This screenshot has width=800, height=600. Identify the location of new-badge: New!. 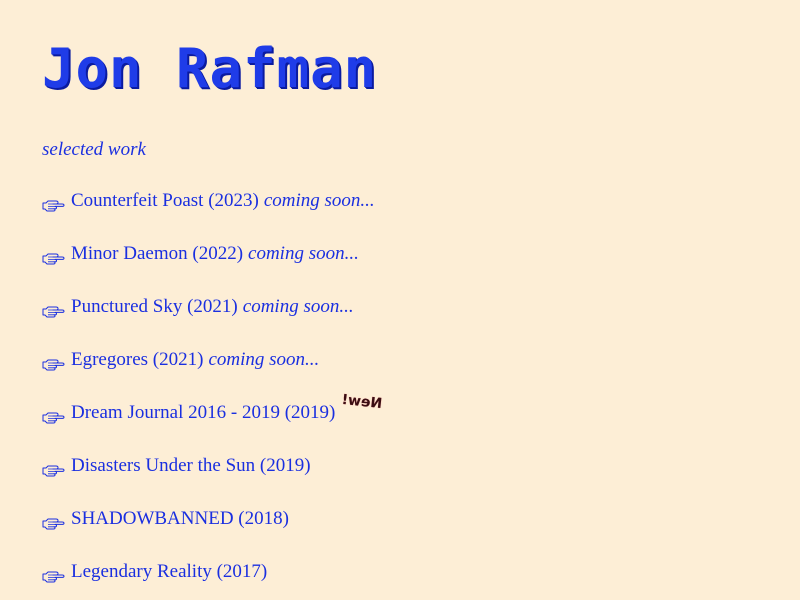
(362, 402).